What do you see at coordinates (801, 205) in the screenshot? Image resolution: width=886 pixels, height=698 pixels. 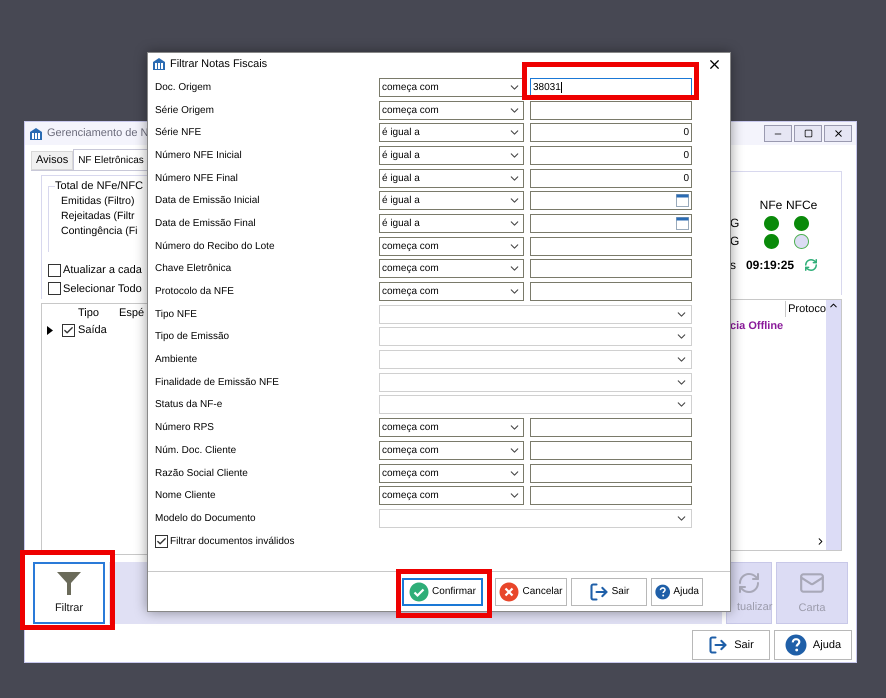 I see `status-column-header: NFCe` at bounding box center [801, 205].